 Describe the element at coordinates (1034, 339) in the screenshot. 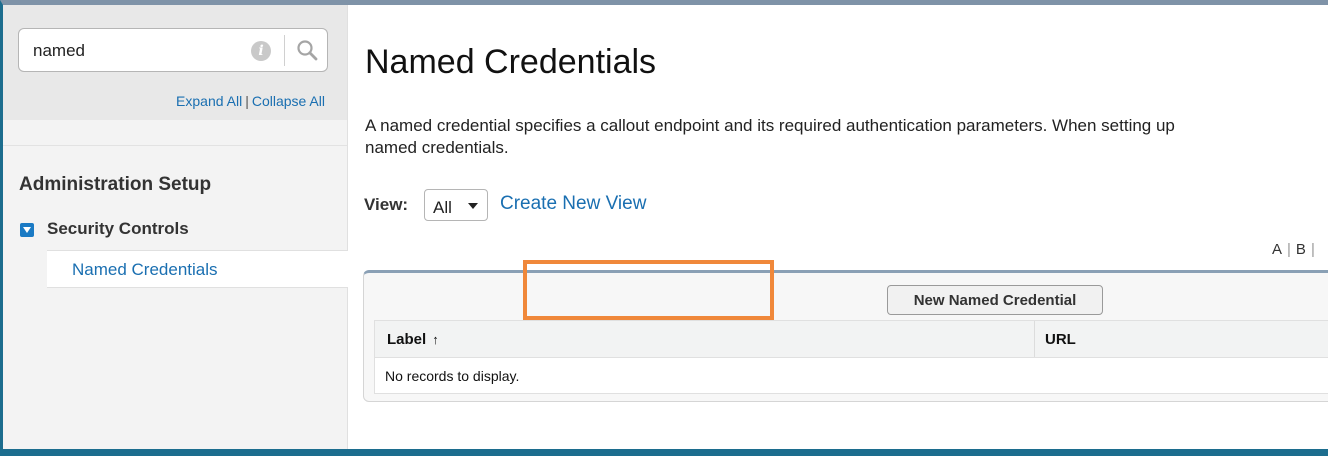

I see `column-divider` at that location.